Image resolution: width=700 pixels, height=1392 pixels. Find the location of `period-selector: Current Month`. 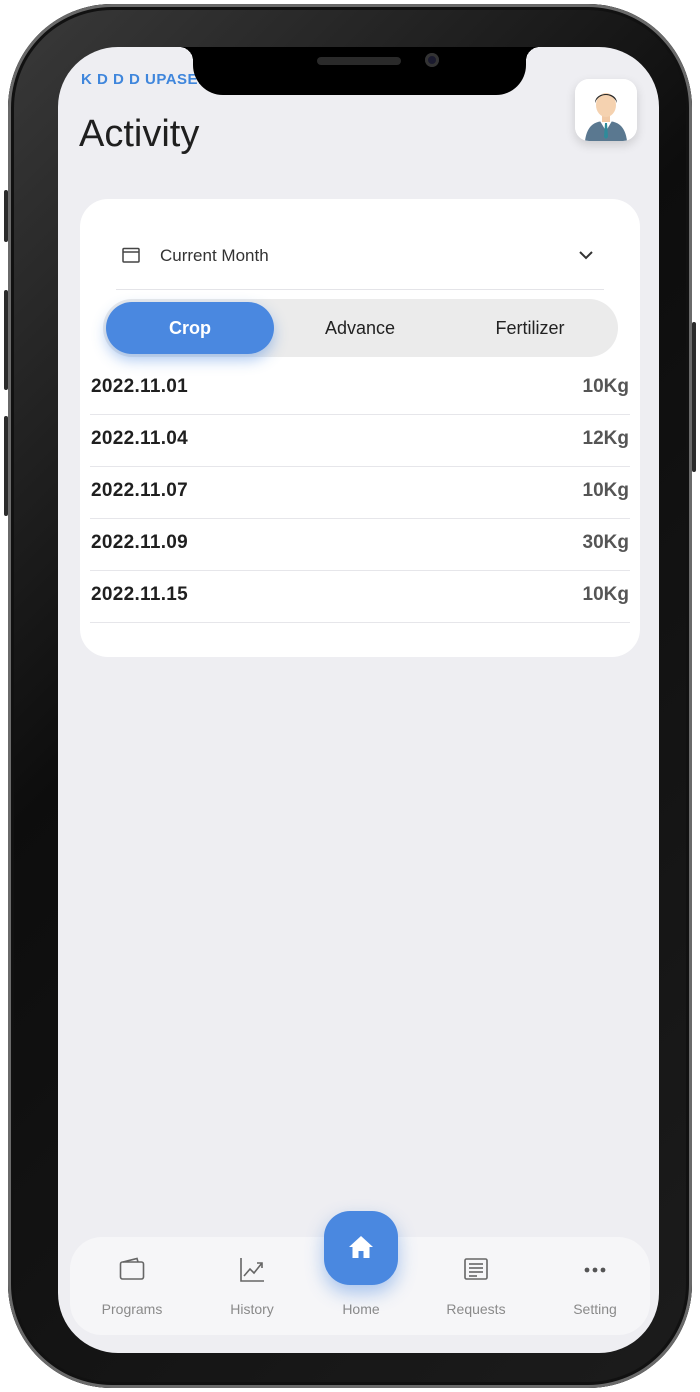

period-selector: Current Month is located at coordinates (360, 259).